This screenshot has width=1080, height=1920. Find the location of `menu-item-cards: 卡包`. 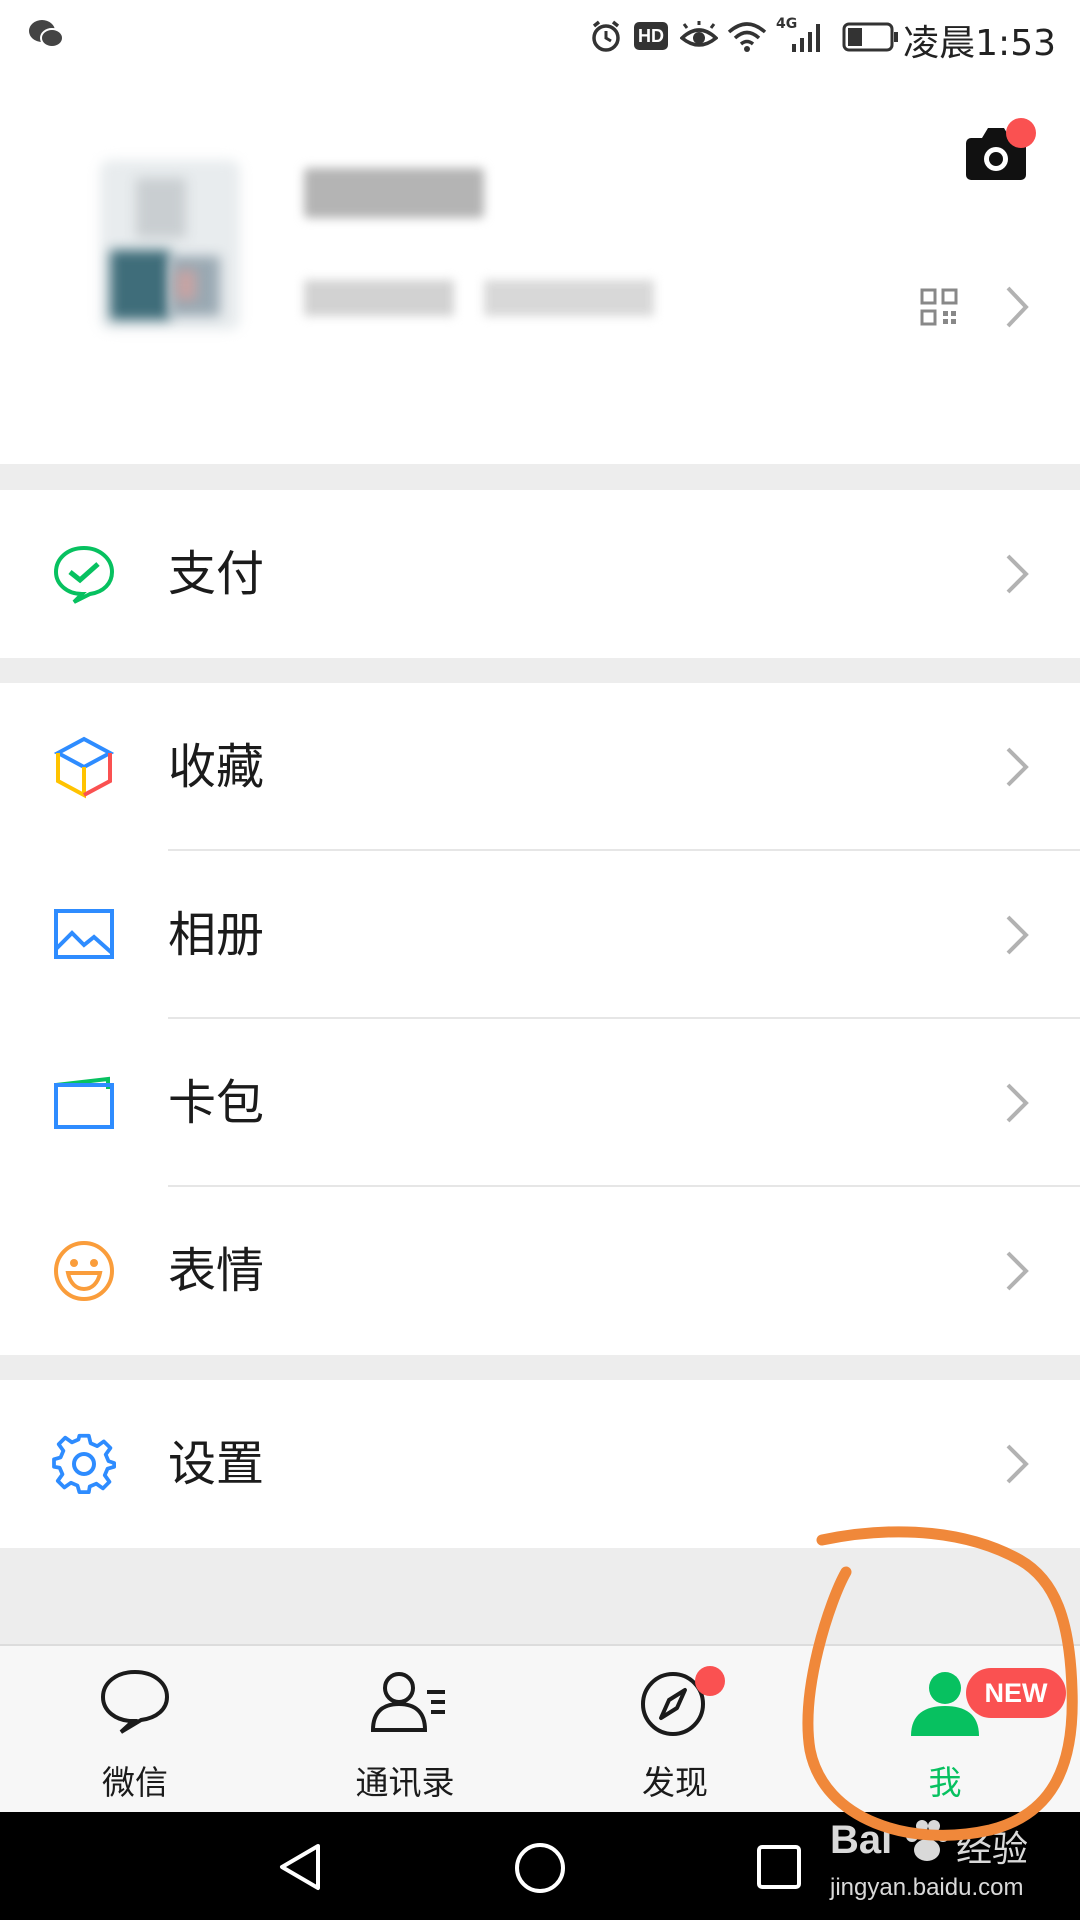

menu-item-cards: 卡包 is located at coordinates (540, 1103).